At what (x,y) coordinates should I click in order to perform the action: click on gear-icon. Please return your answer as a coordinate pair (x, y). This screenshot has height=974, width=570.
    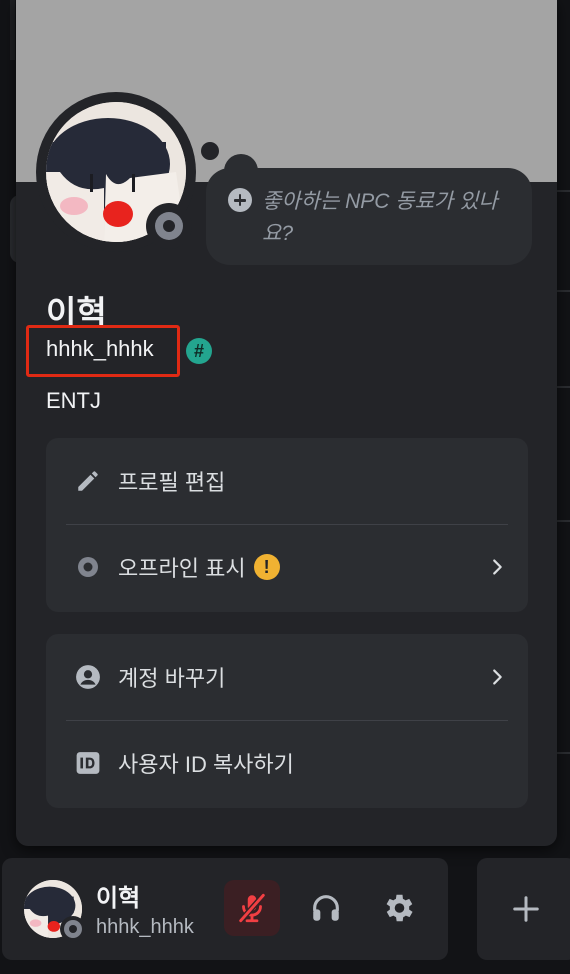
    Looking at the image, I should click on (399, 908).